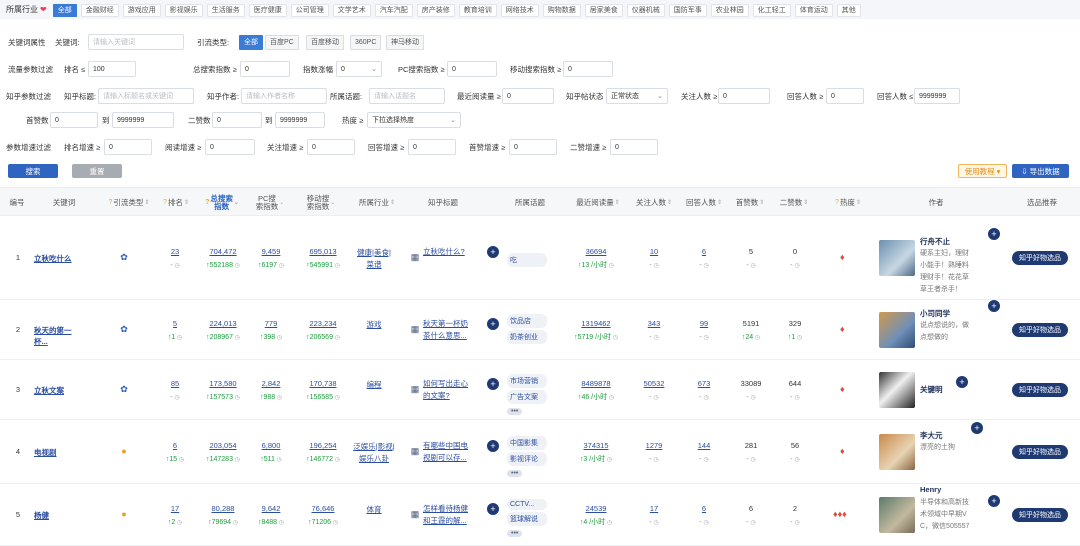 This screenshot has width=1080, height=546. I want to click on industry-chip: 游戏应用, so click(141, 10).